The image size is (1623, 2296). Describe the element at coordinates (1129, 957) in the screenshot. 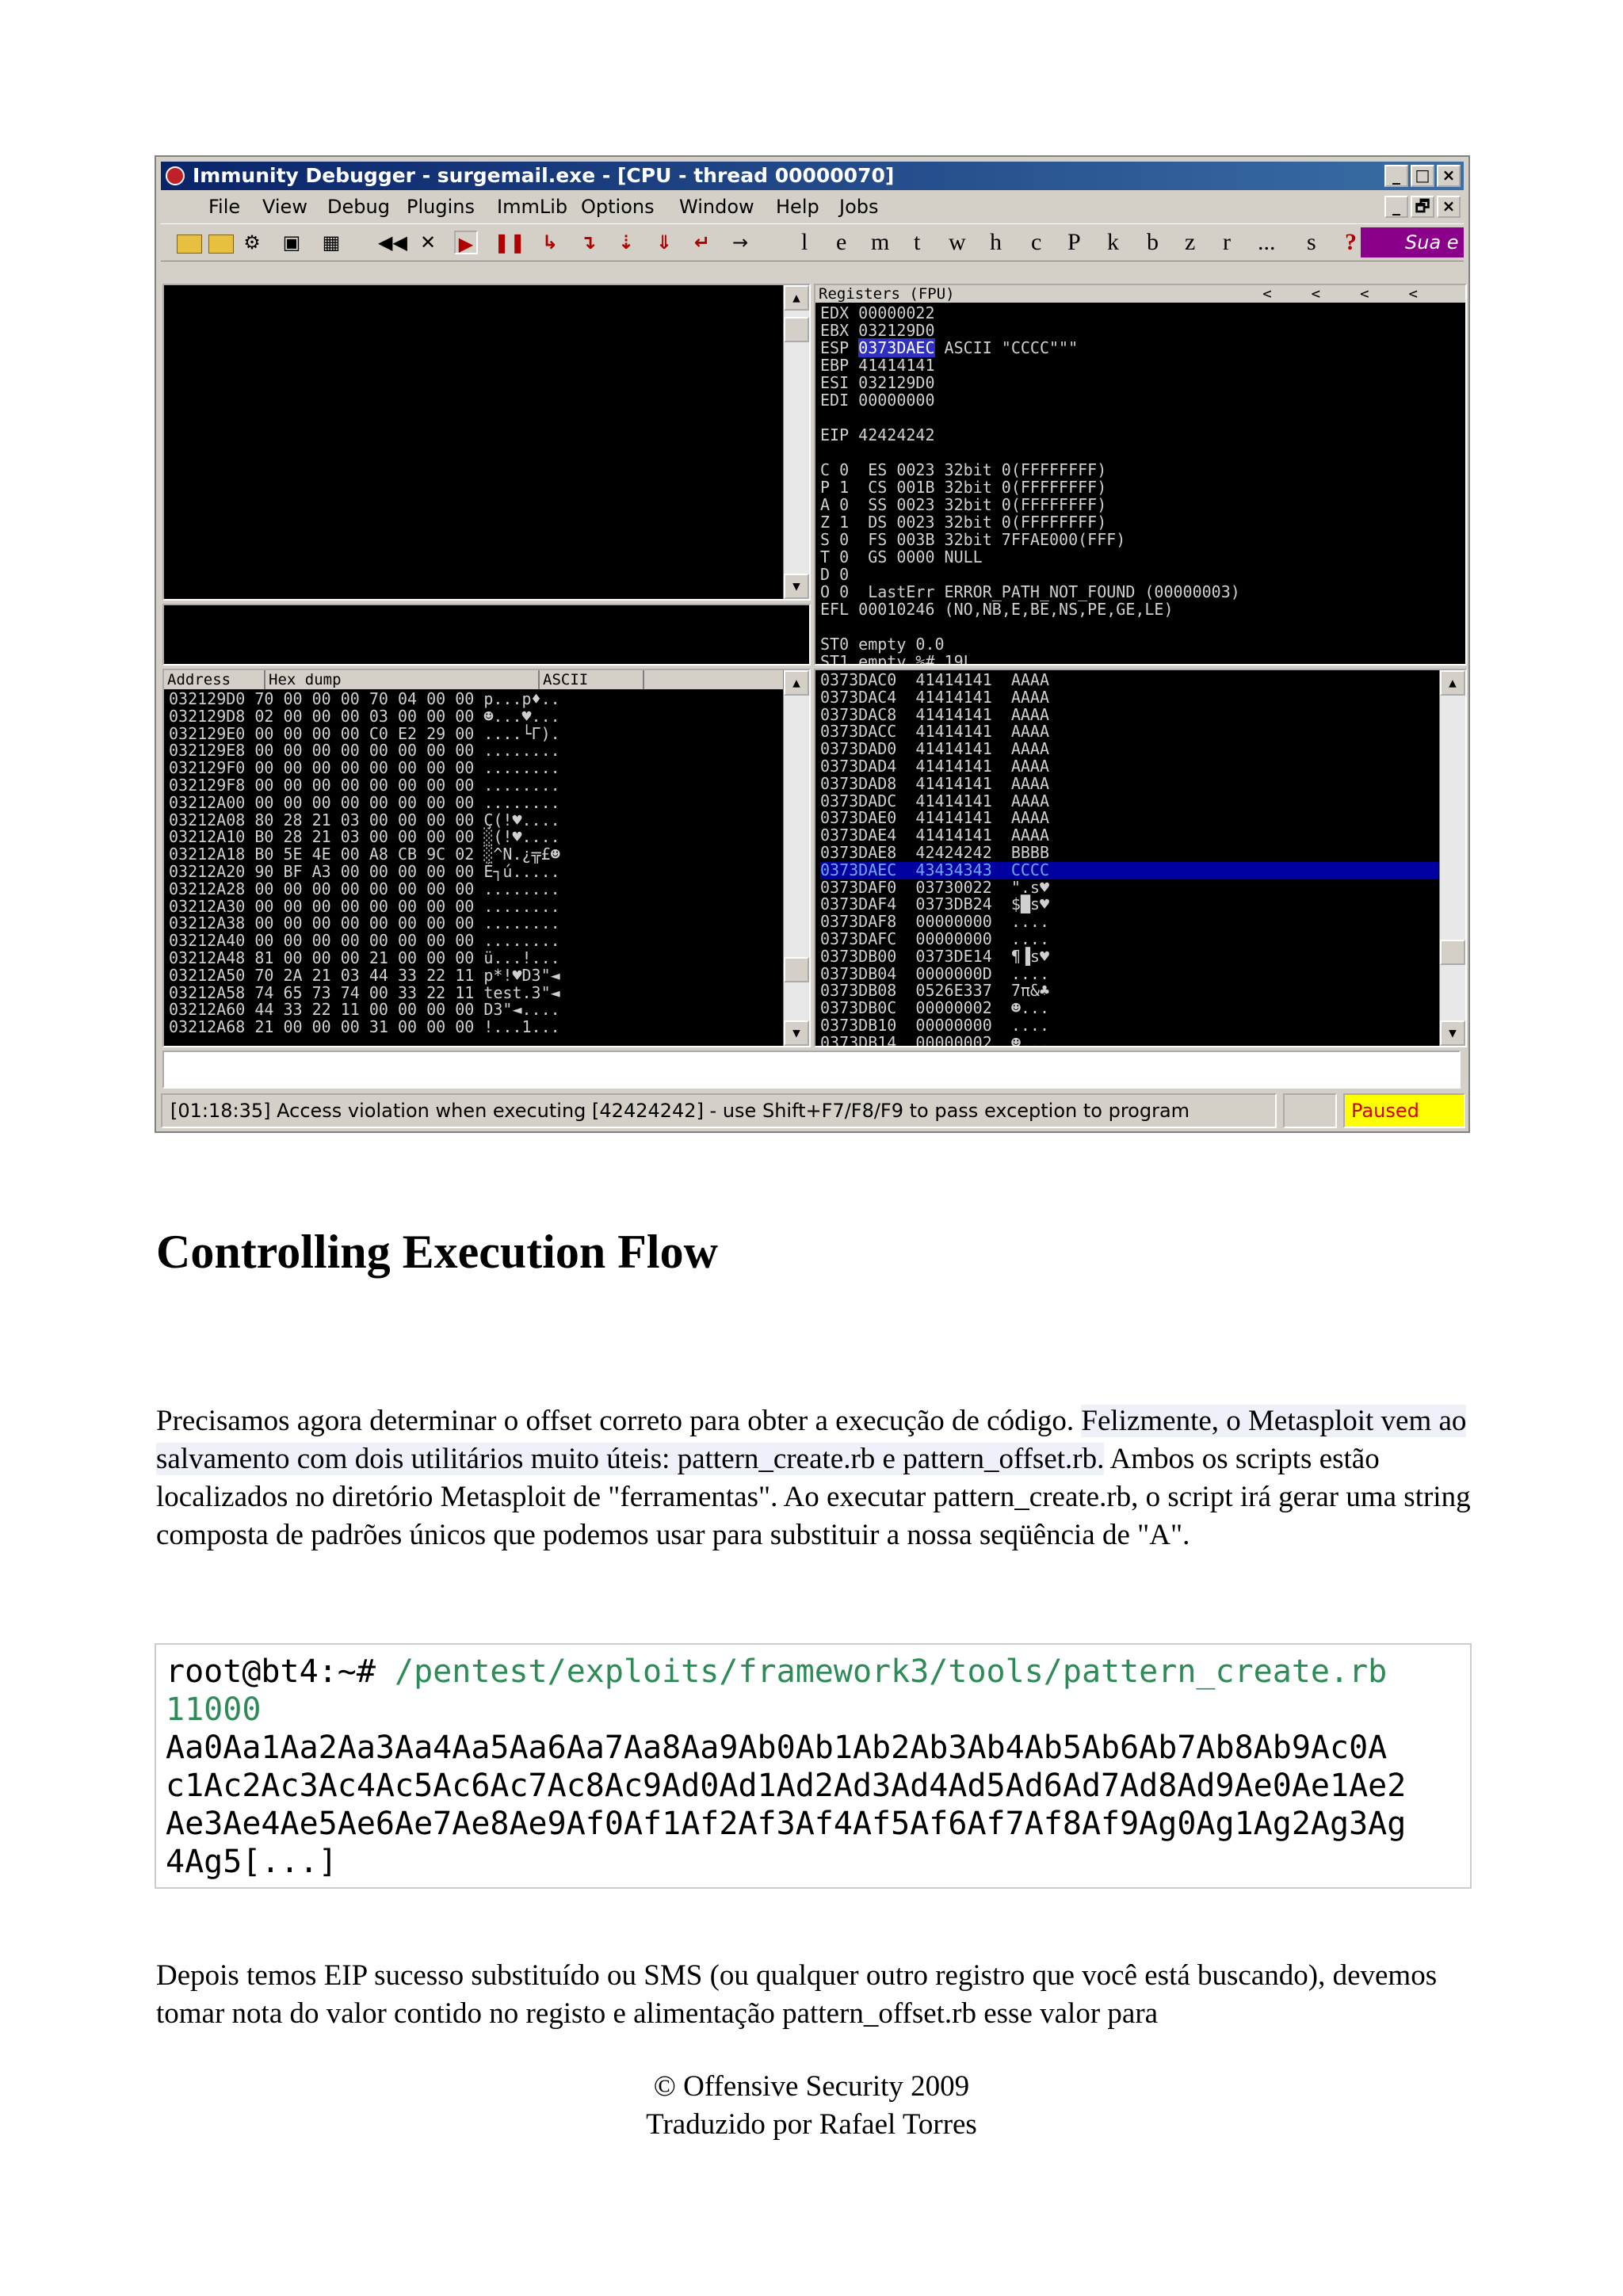

I see `stack-row: 0373DB00 0373DE14 ¶▐s♥` at that location.